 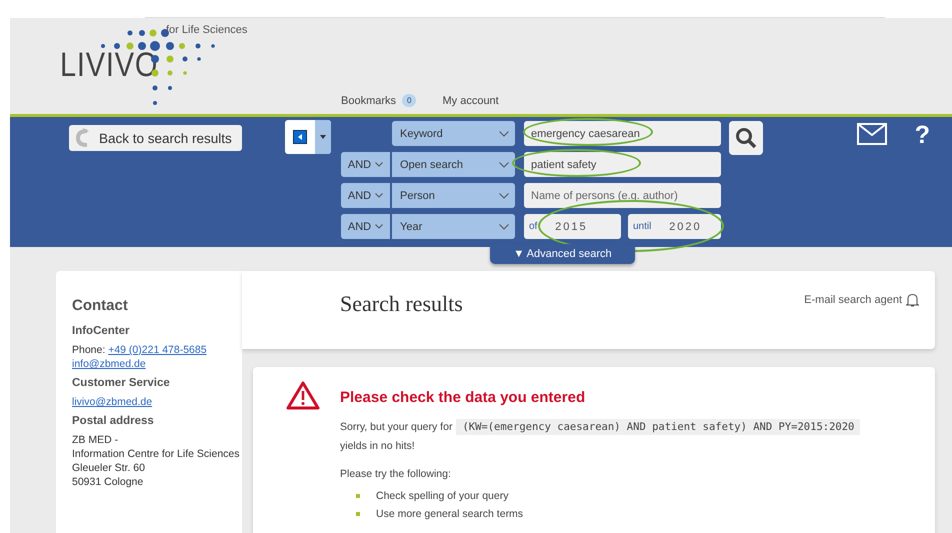 What do you see at coordinates (89, 350) in the screenshot?
I see `phone-label: Phone:` at bounding box center [89, 350].